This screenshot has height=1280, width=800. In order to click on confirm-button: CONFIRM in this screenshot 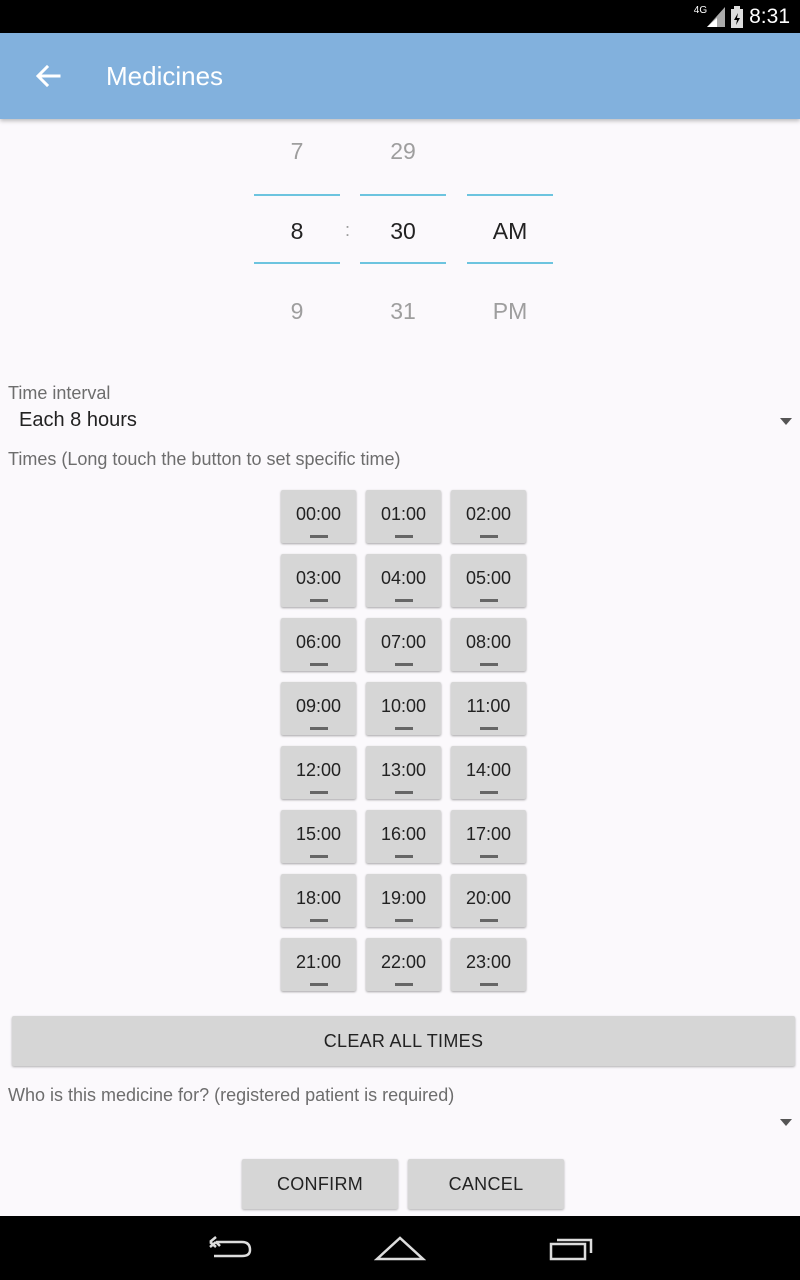, I will do `click(320, 1184)`.